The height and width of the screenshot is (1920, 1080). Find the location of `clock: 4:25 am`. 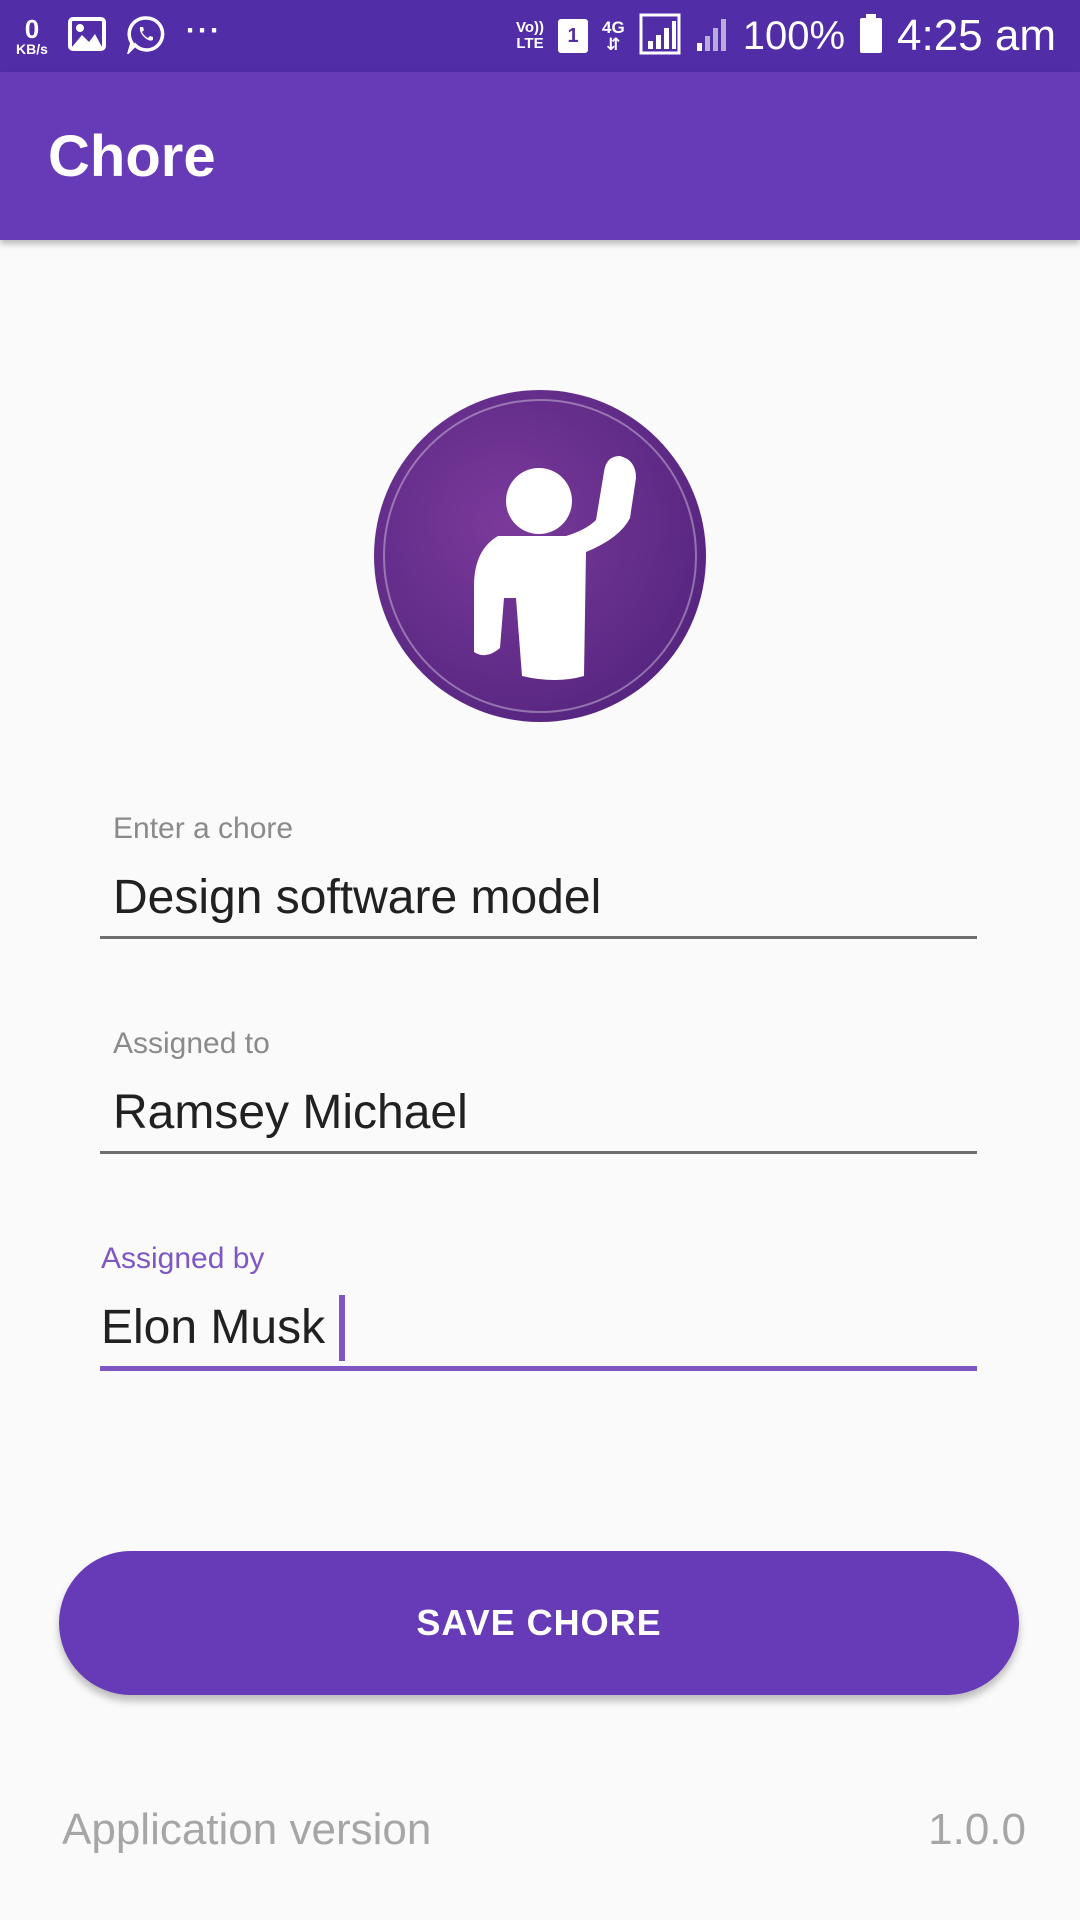

clock: 4:25 am is located at coordinates (976, 35).